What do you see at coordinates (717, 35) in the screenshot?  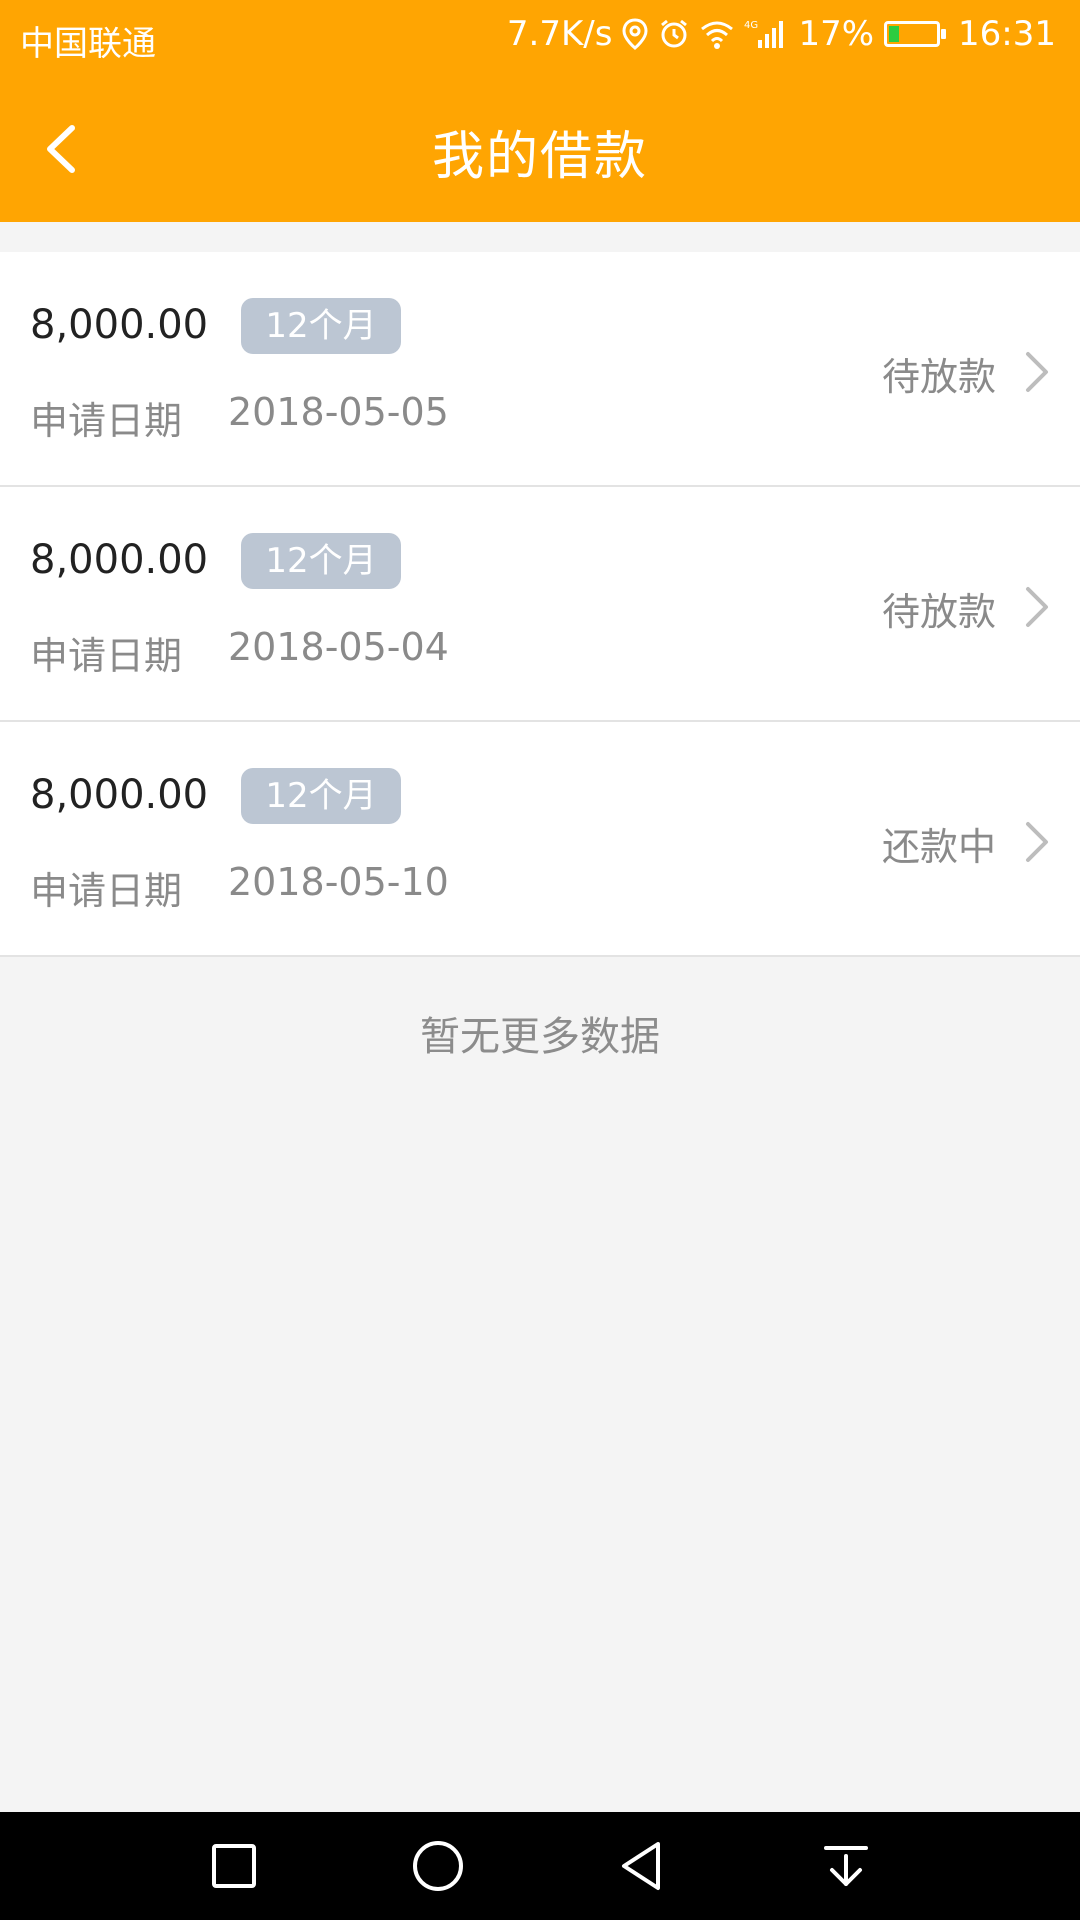 I see `wifi-icon` at bounding box center [717, 35].